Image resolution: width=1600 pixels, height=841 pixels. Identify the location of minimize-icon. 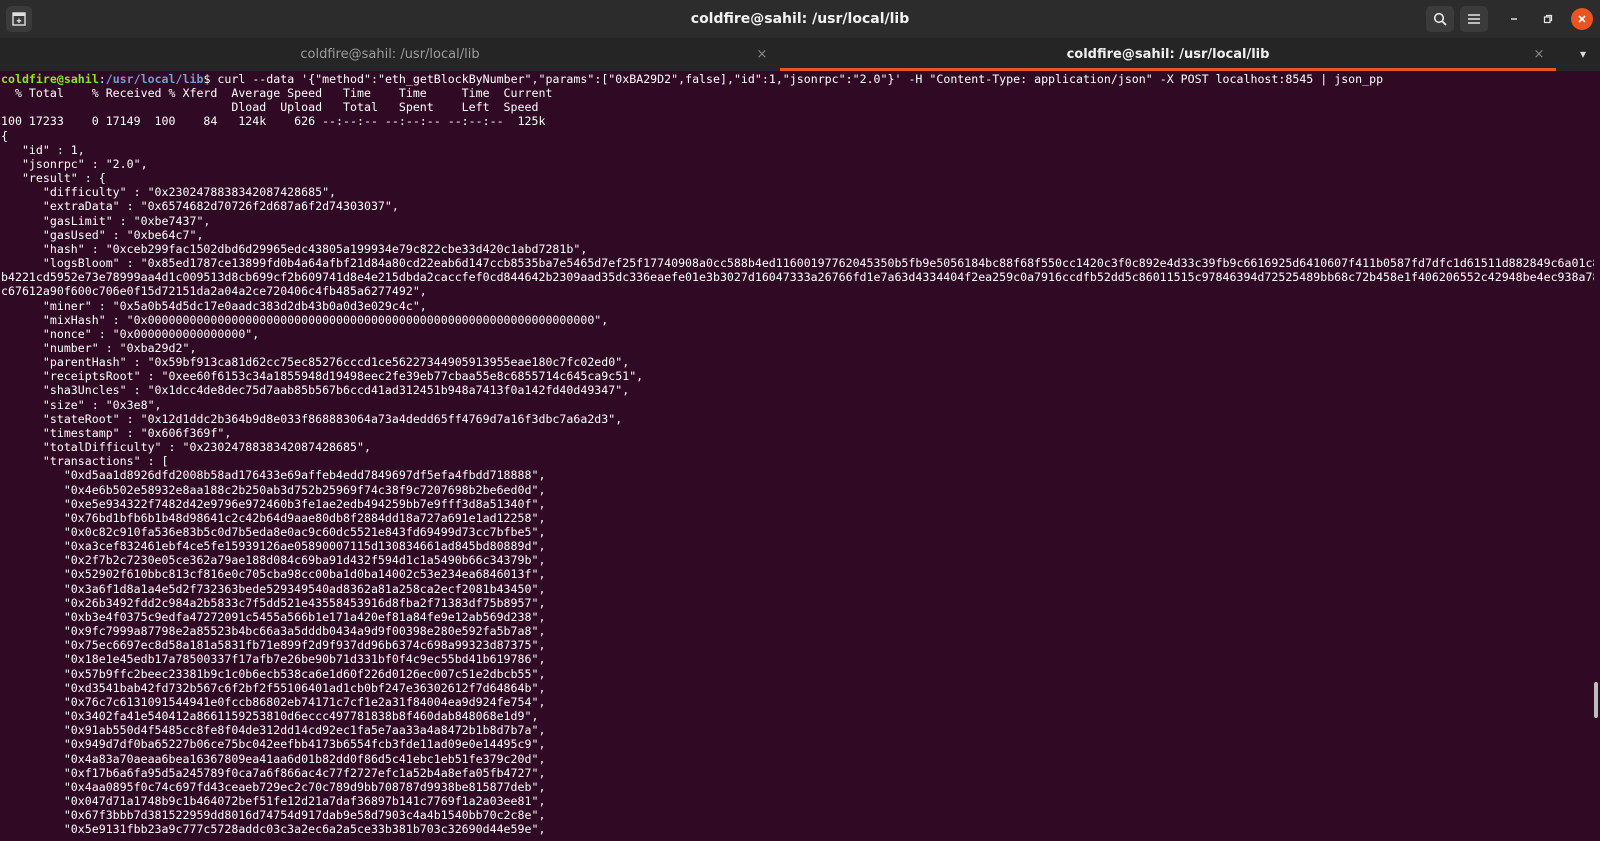
(1514, 19).